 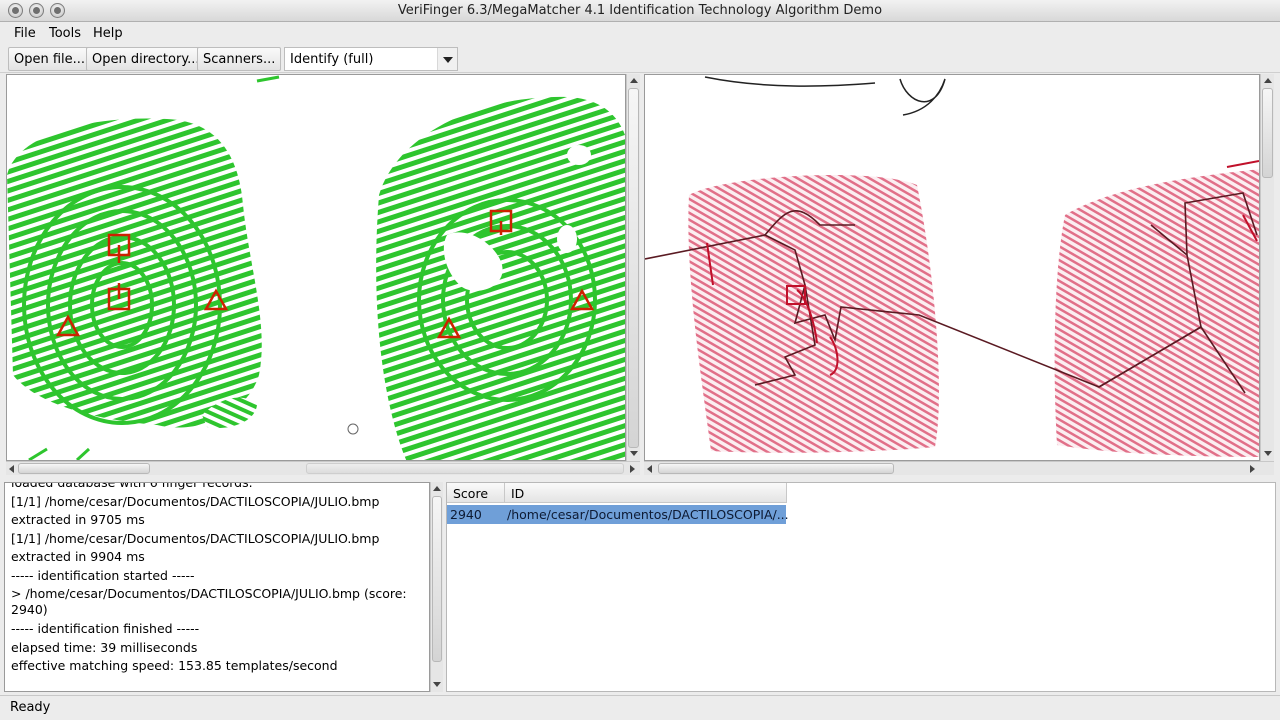 I want to click on column-header-score: Score, so click(x=476, y=493).